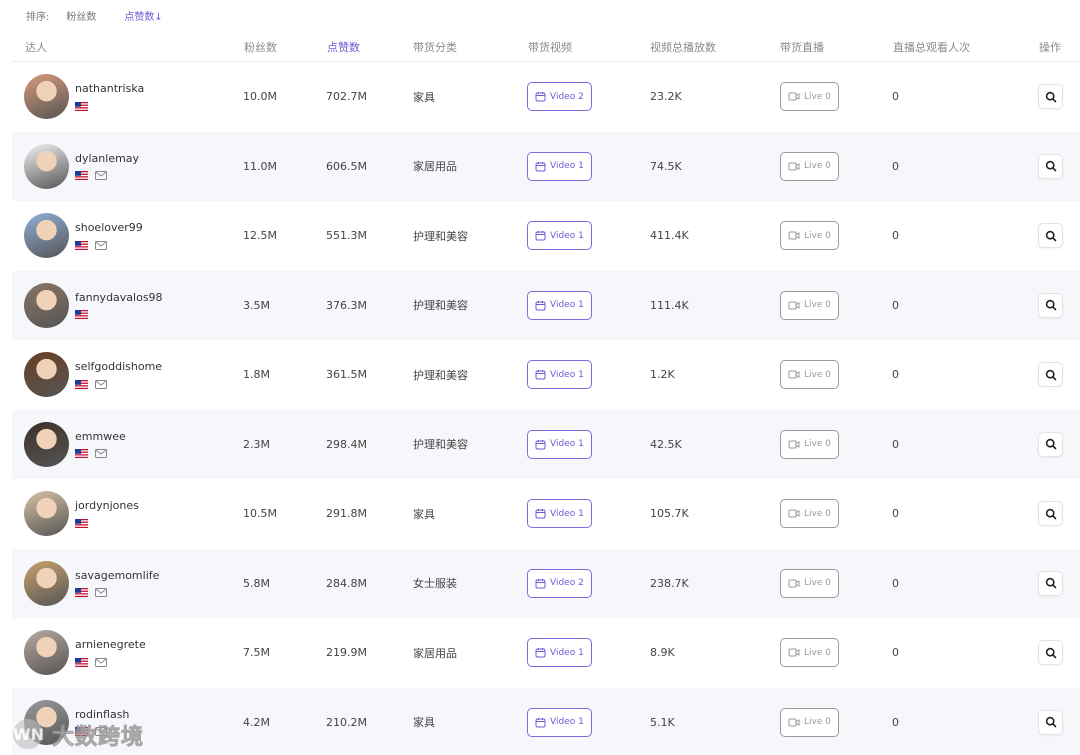  What do you see at coordinates (28, 734) in the screenshot?
I see `watermark-logo: WN` at bounding box center [28, 734].